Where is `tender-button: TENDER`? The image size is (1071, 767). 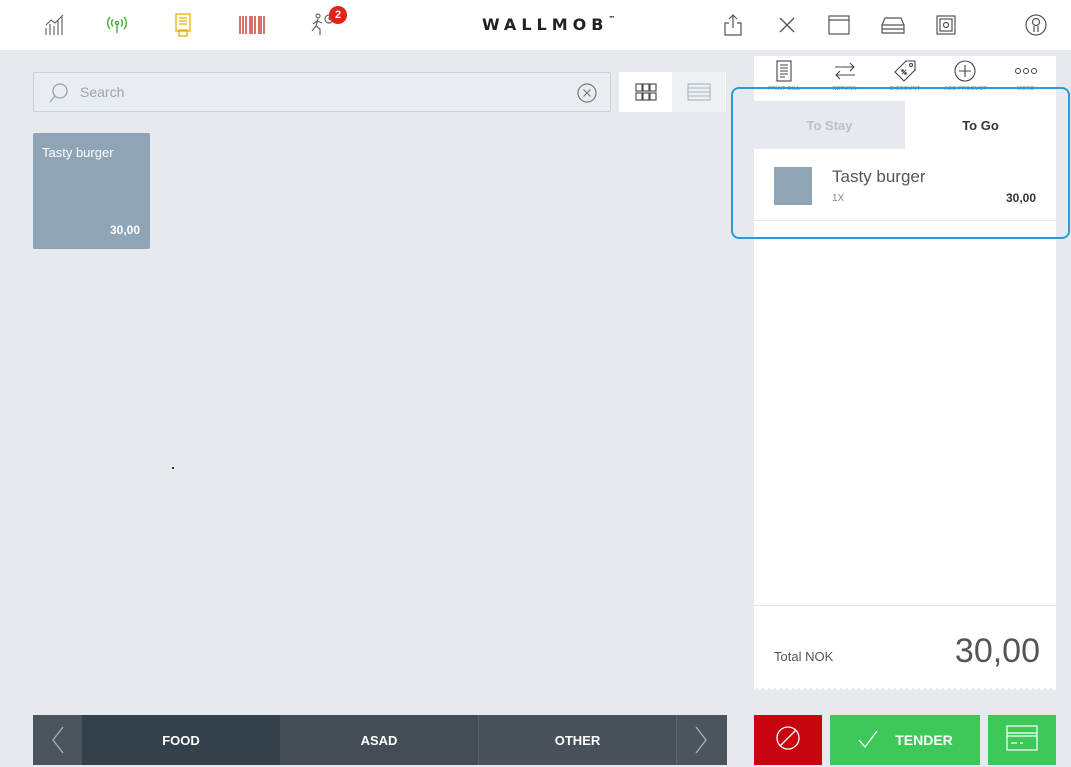 tender-button: TENDER is located at coordinates (905, 740).